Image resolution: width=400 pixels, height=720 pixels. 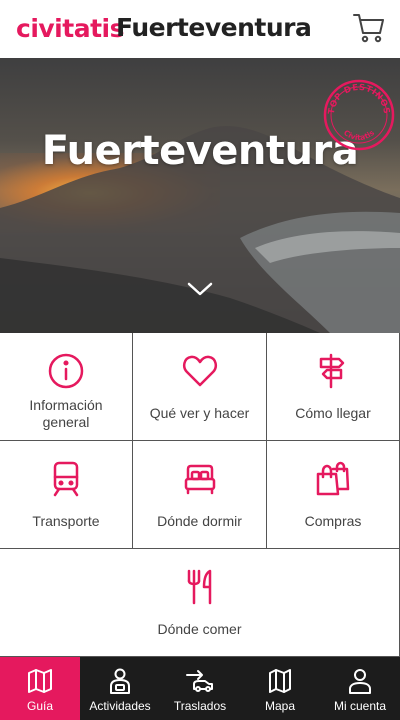 I want to click on train-icon, so click(x=66, y=479).